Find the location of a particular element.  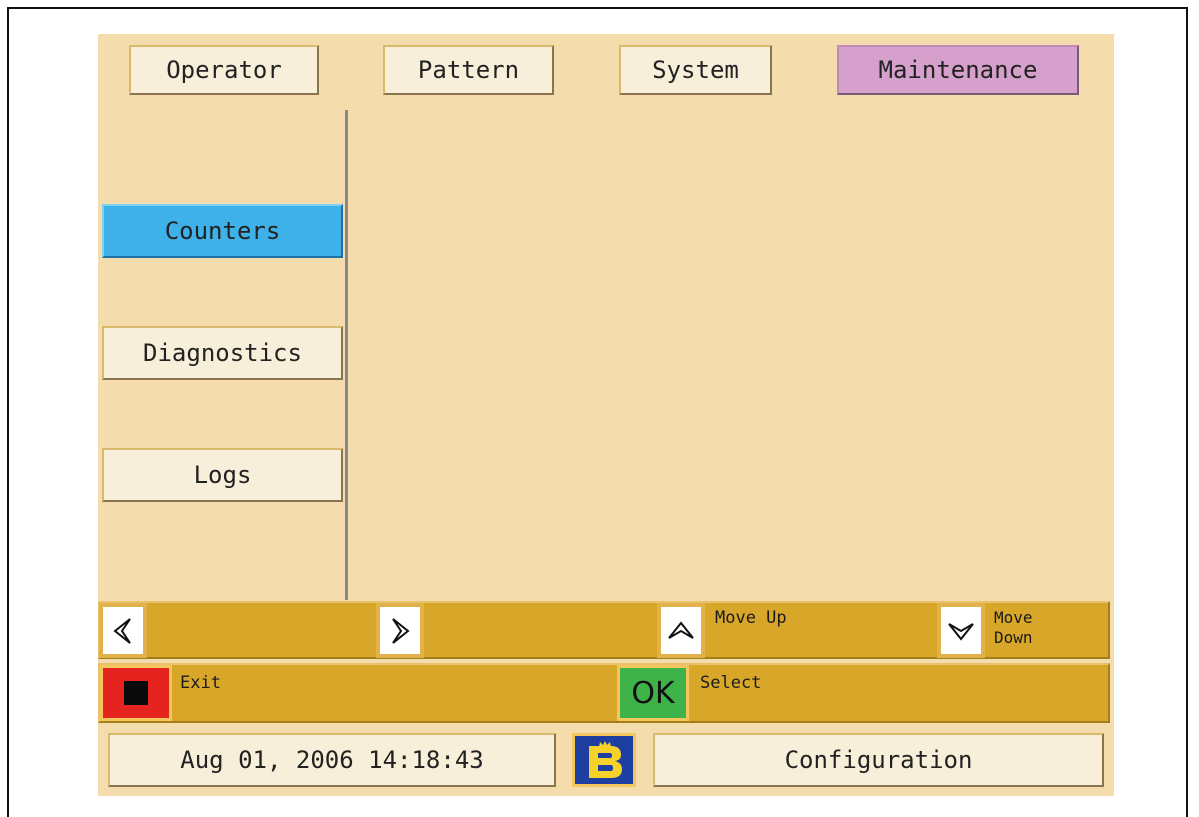

brand-logo-icon is located at coordinates (604, 760).